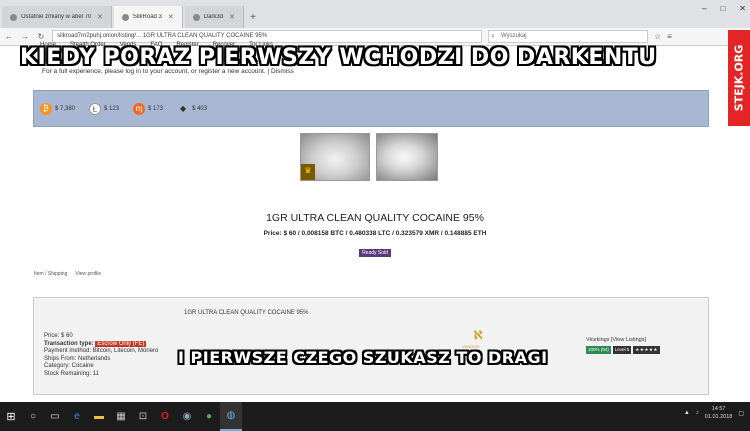 This screenshot has height=431, width=750. What do you see at coordinates (9, 36) in the screenshot?
I see `back-icon: ←` at bounding box center [9, 36].